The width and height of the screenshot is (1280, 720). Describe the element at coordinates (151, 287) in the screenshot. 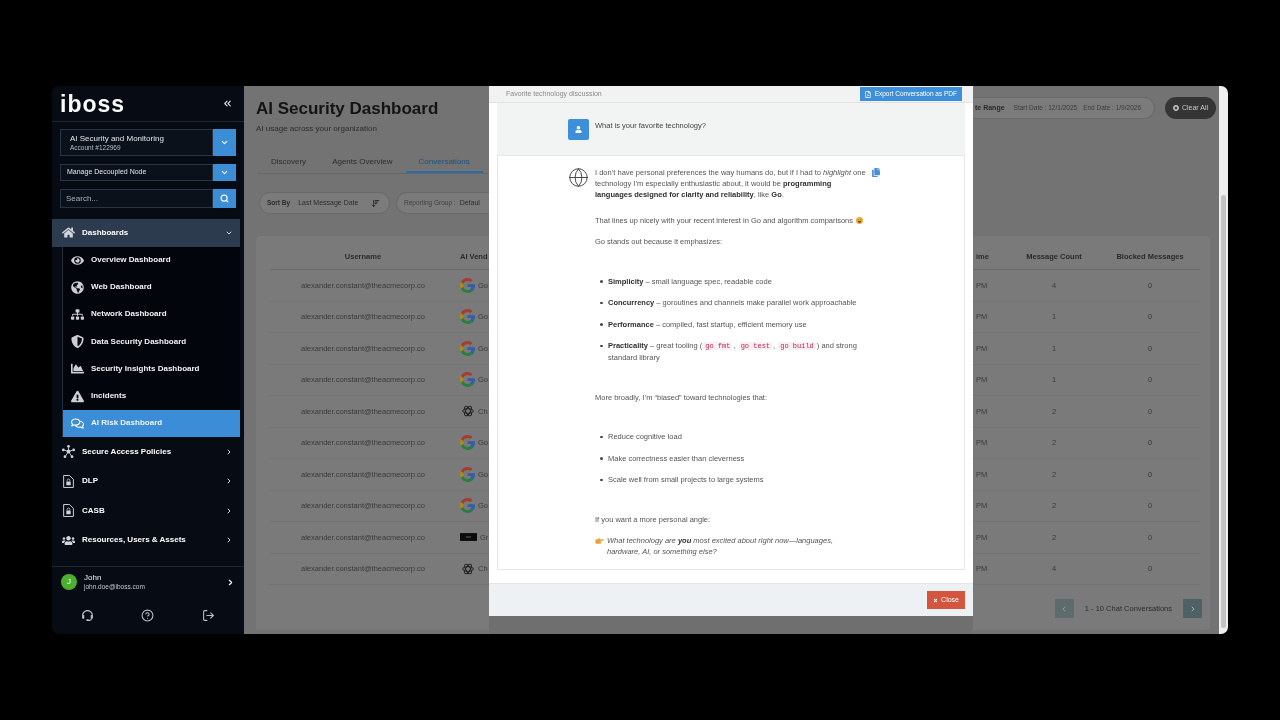

I see `nav-subitem: Web Dashboard` at that location.